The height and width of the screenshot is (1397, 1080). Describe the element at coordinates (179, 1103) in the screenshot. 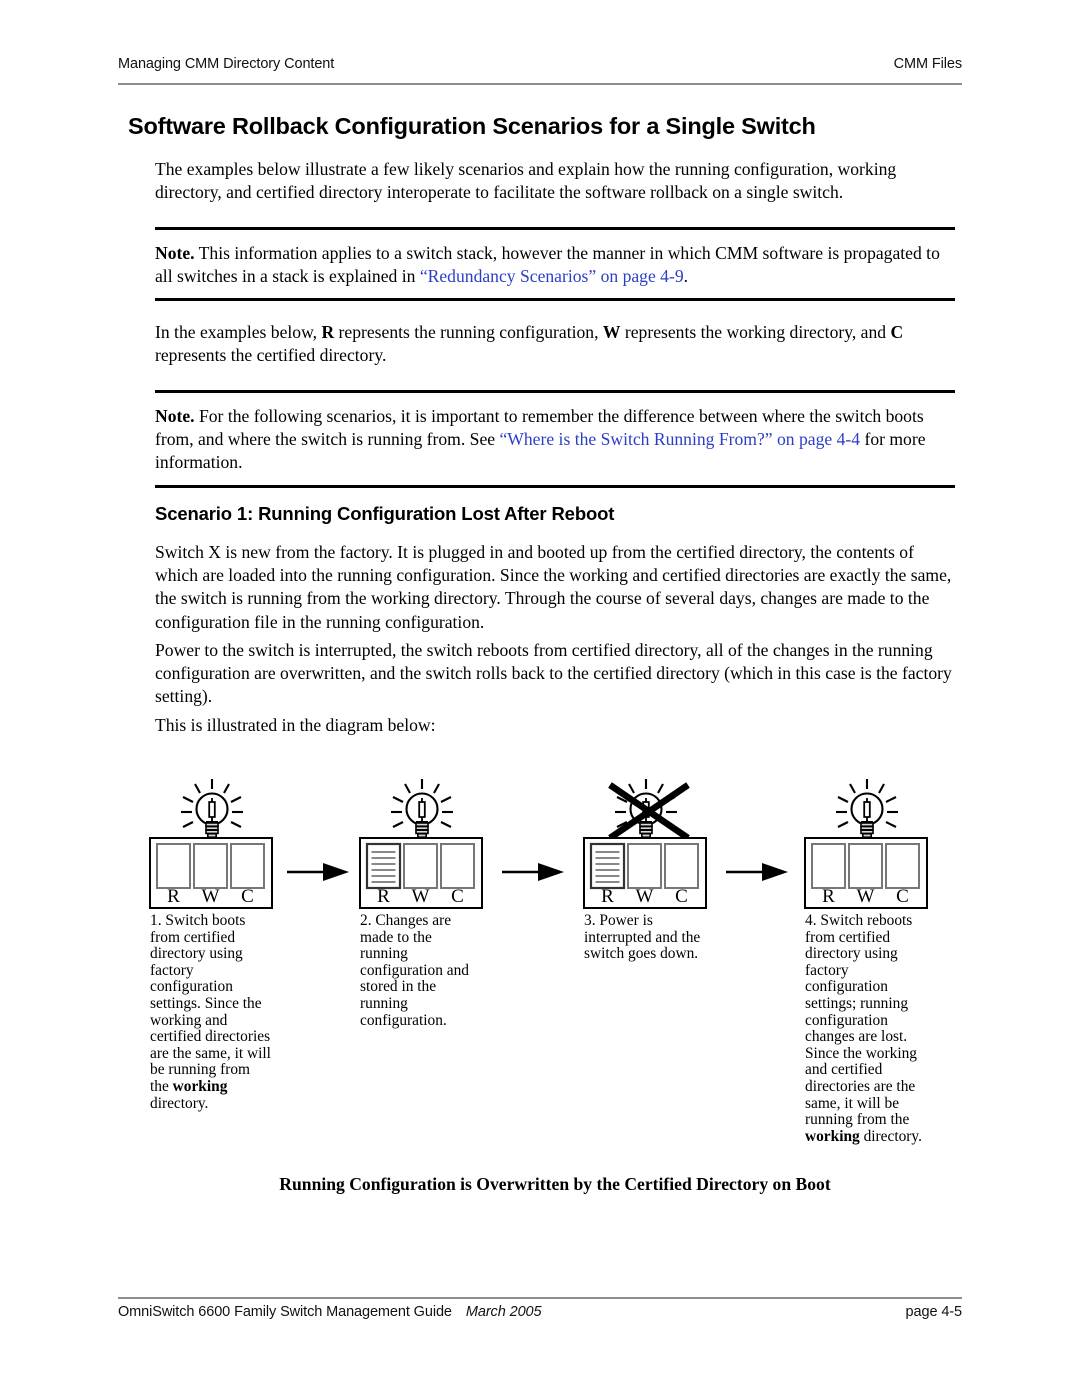

I see `panel-caption-1-suffix: directory.` at that location.